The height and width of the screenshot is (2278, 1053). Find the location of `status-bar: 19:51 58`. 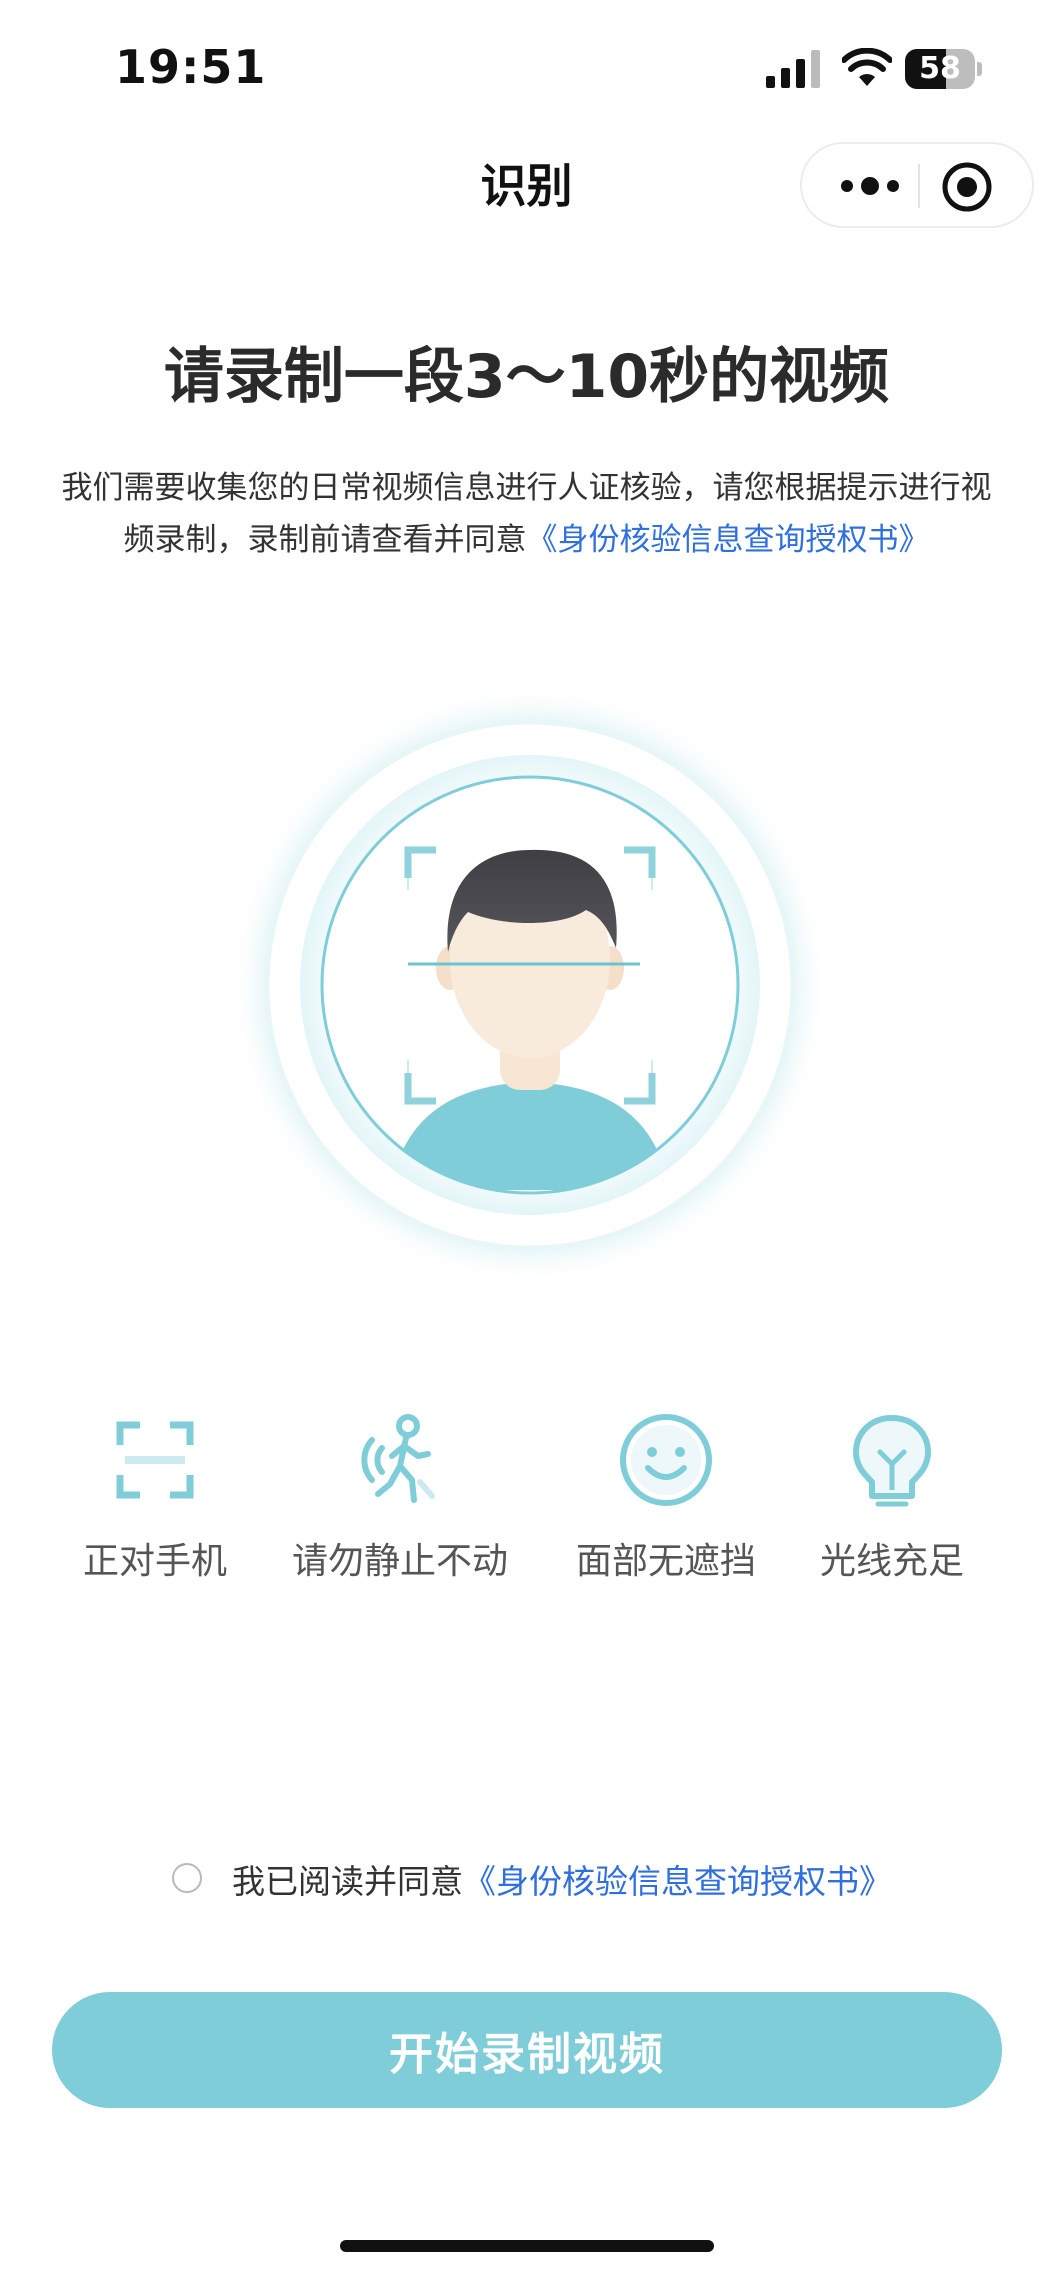

status-bar: 19:51 58 is located at coordinates (526, 65).